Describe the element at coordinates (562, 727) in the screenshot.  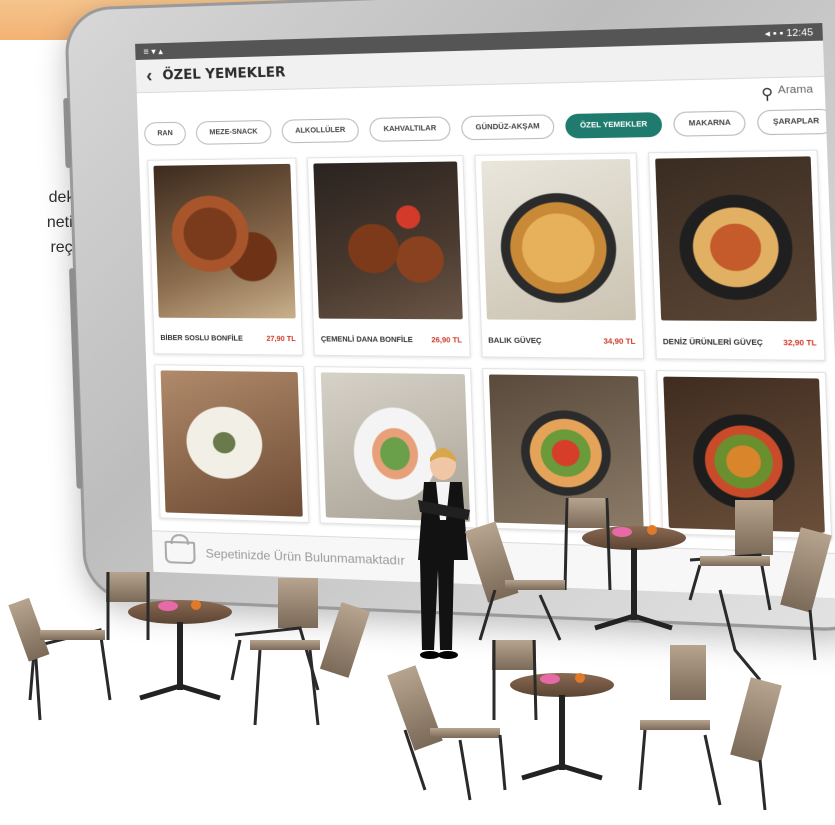
I see `table-bottom` at that location.